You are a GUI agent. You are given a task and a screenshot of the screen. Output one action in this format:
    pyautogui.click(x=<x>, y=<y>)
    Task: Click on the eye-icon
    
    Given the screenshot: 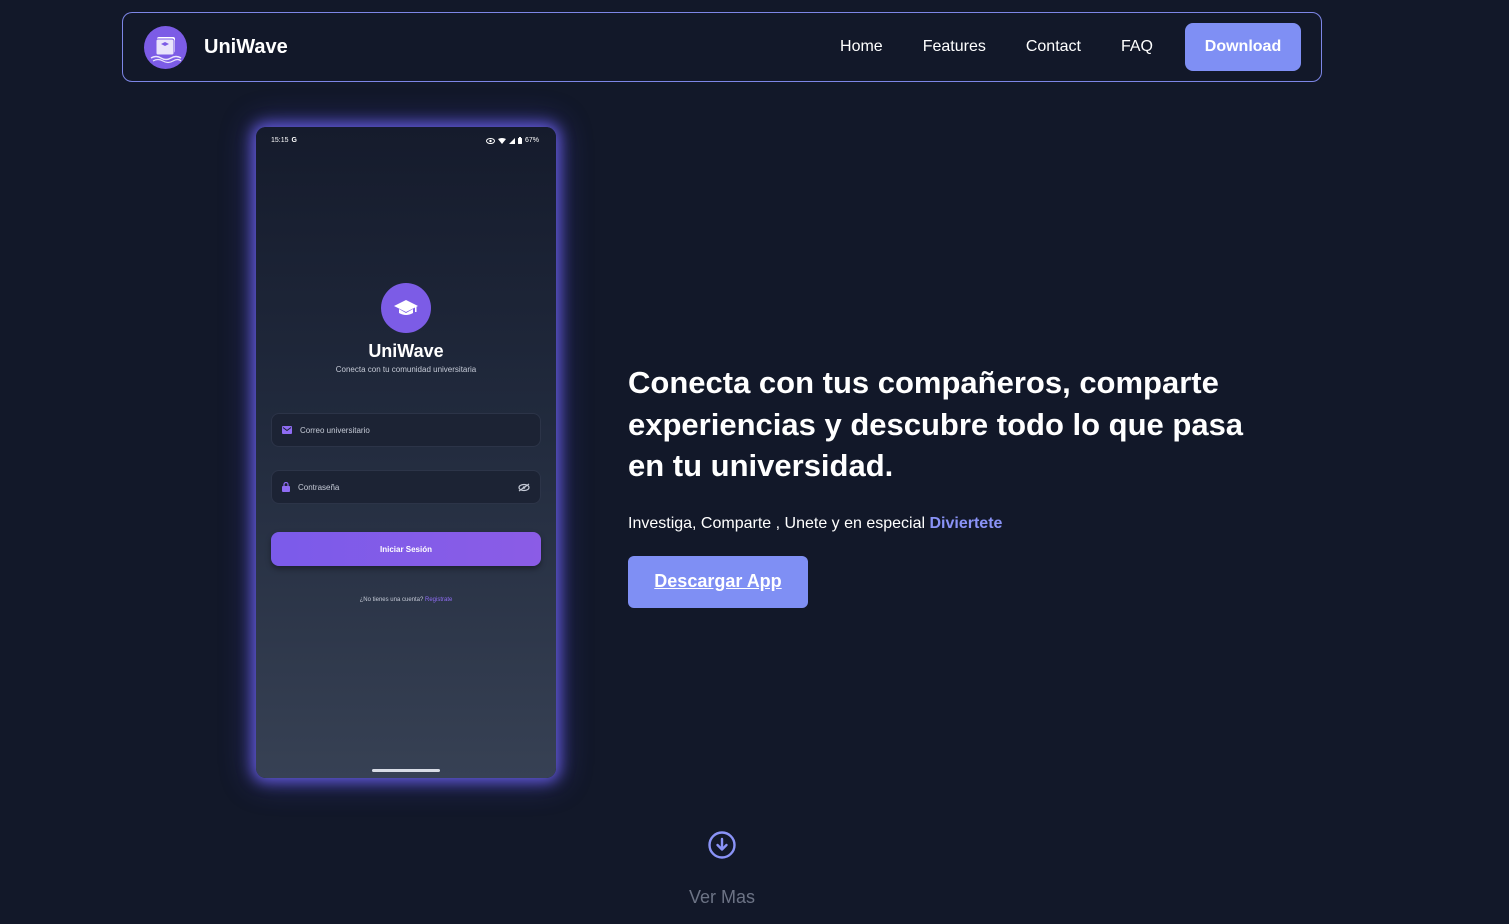 What is the action you would take?
    pyautogui.click(x=490, y=140)
    